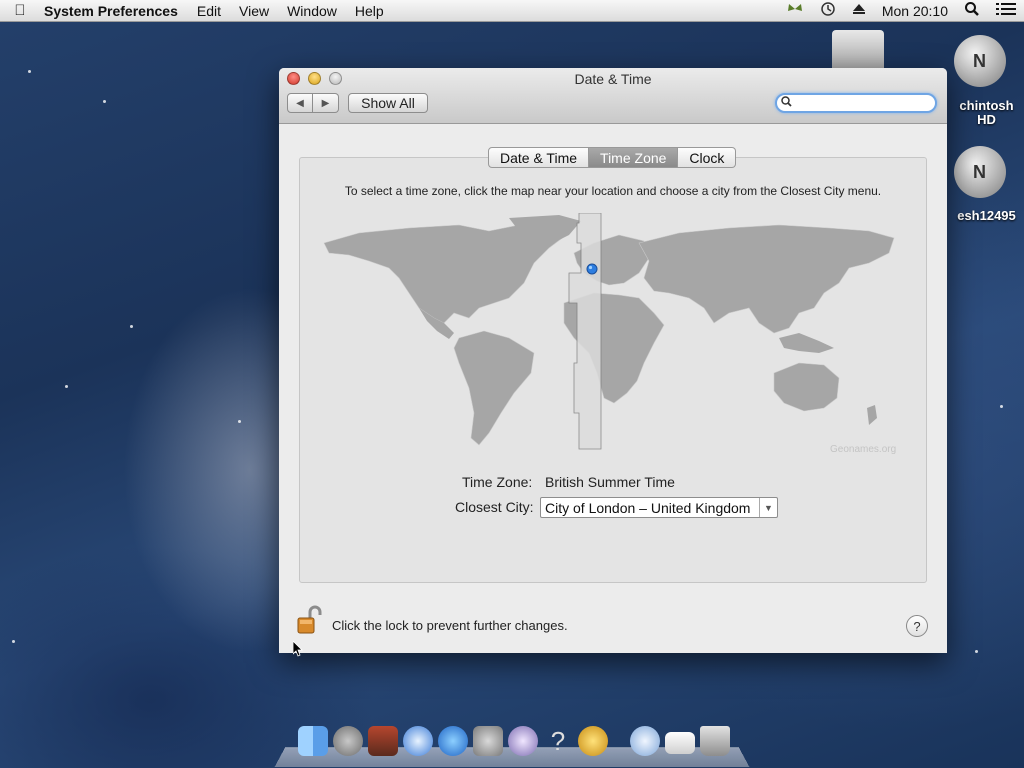 The image size is (1024, 768). What do you see at coordinates (209, 11) in the screenshot?
I see `menu-edit: Edit` at bounding box center [209, 11].